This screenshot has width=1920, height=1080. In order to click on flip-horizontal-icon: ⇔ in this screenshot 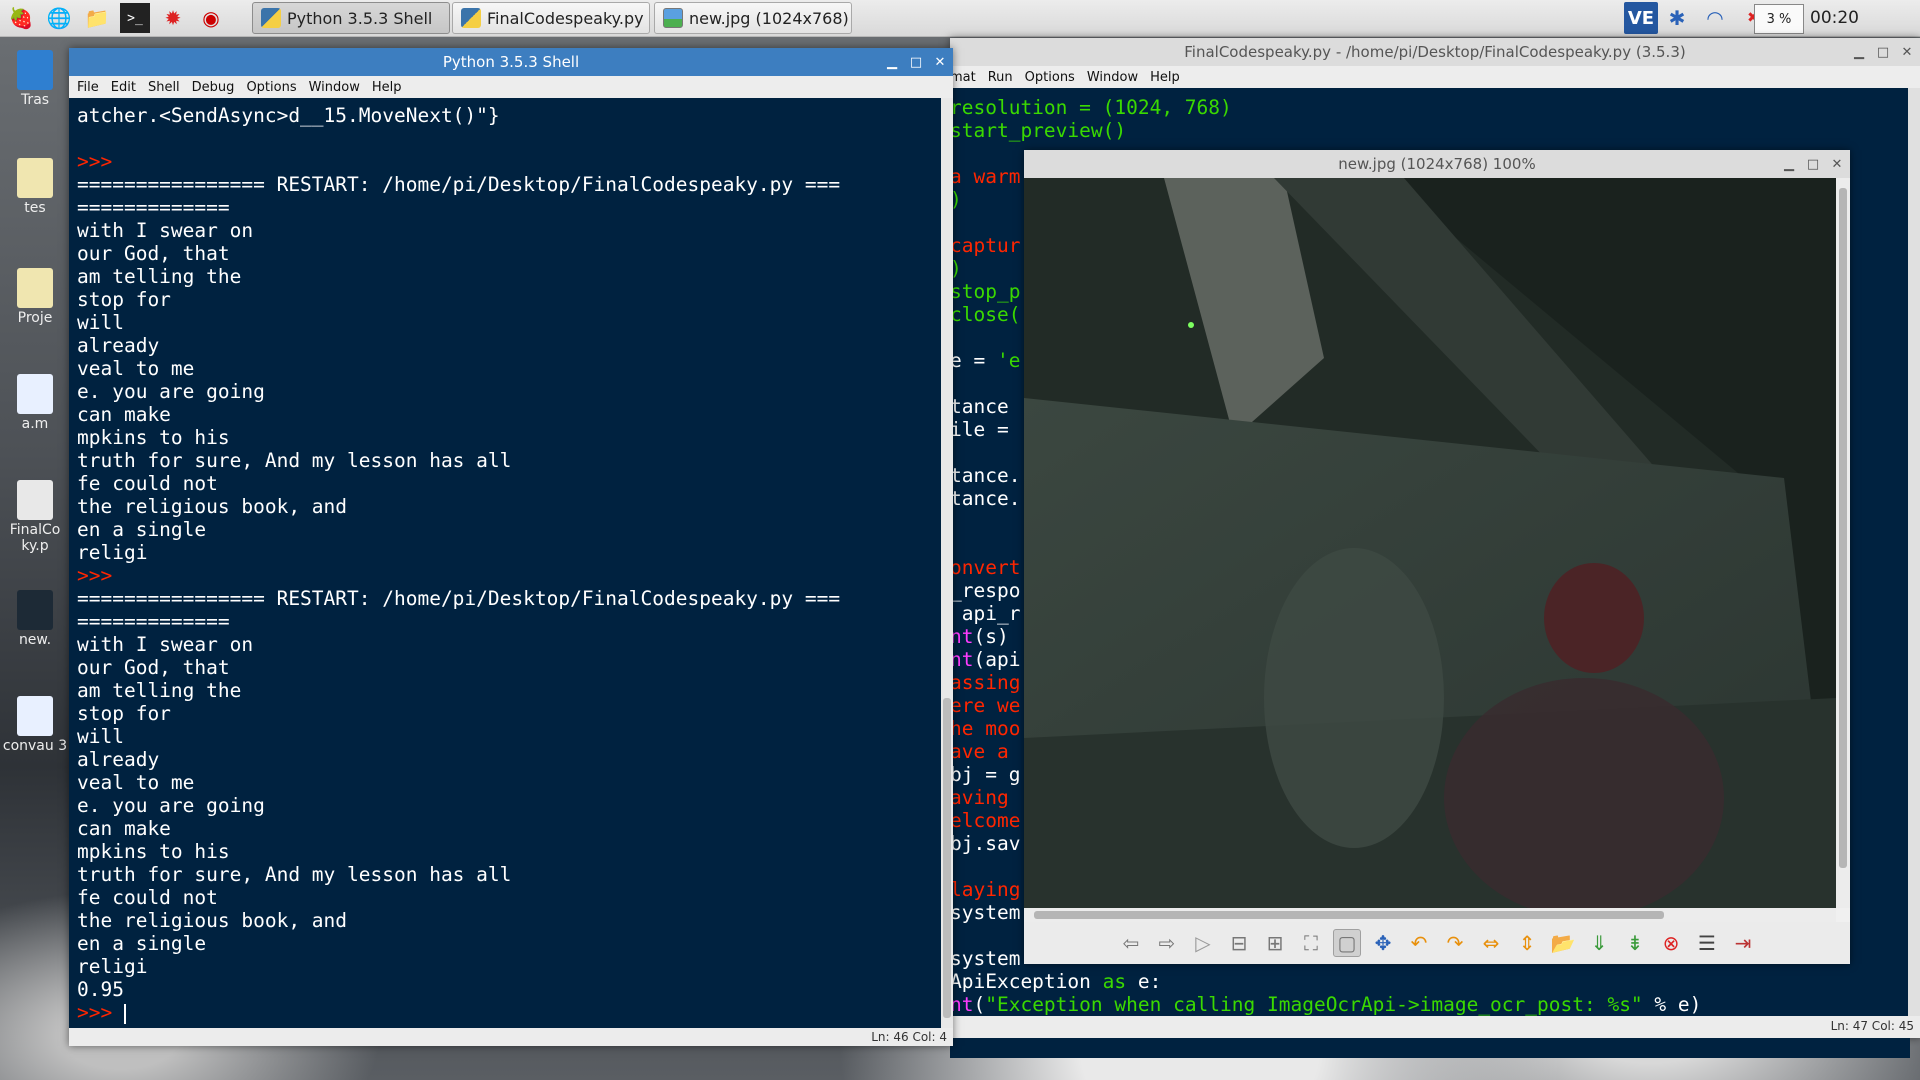, I will do `click(1491, 943)`.